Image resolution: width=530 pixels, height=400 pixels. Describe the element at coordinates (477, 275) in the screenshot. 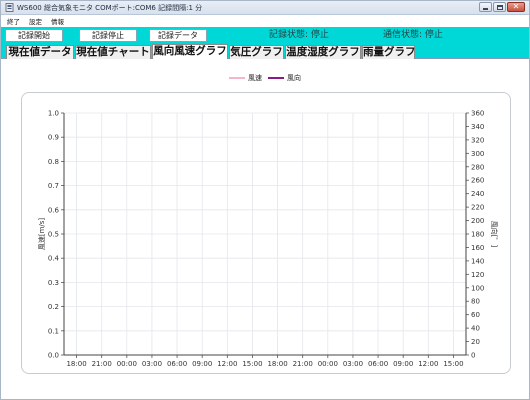

I see `y2-tick-label: 120` at that location.